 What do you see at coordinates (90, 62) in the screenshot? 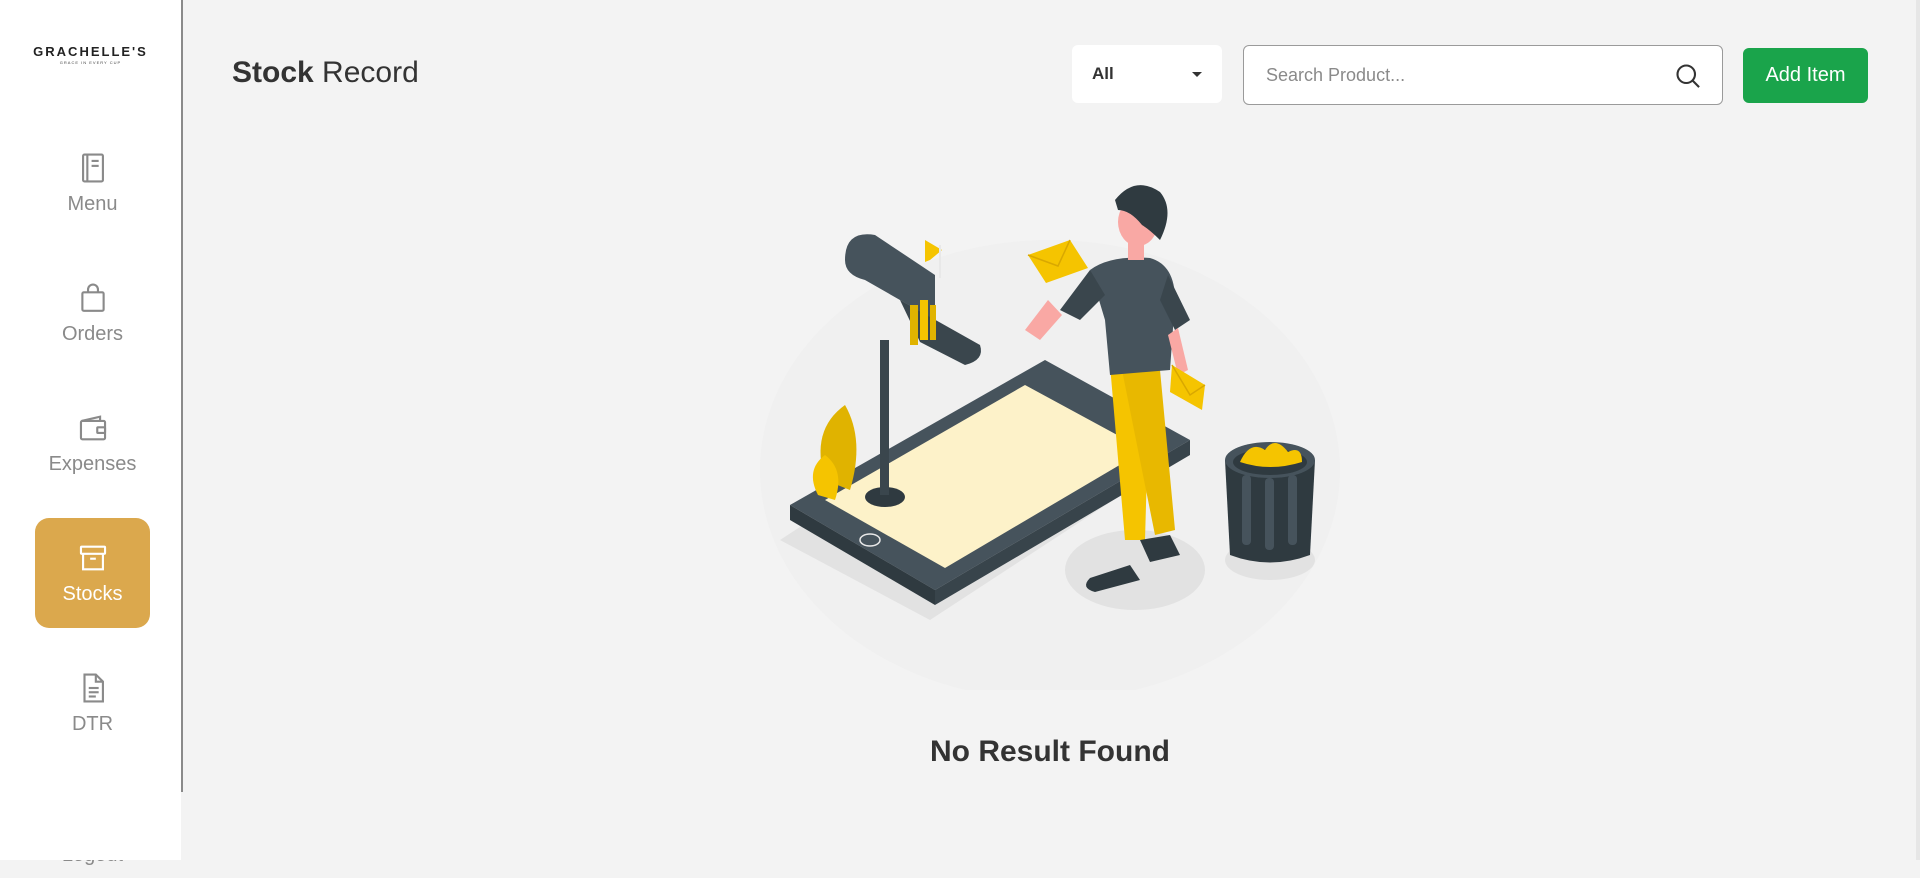
I see `brand-tagline: GRACE IN EVERY CUP` at bounding box center [90, 62].